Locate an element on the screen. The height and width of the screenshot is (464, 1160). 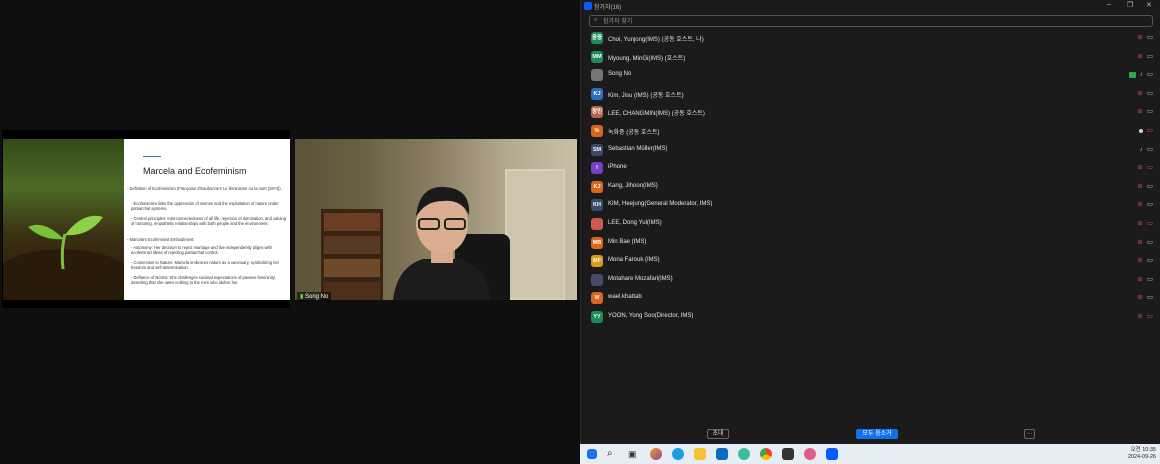
app-icon is located at coordinates (744, 454).